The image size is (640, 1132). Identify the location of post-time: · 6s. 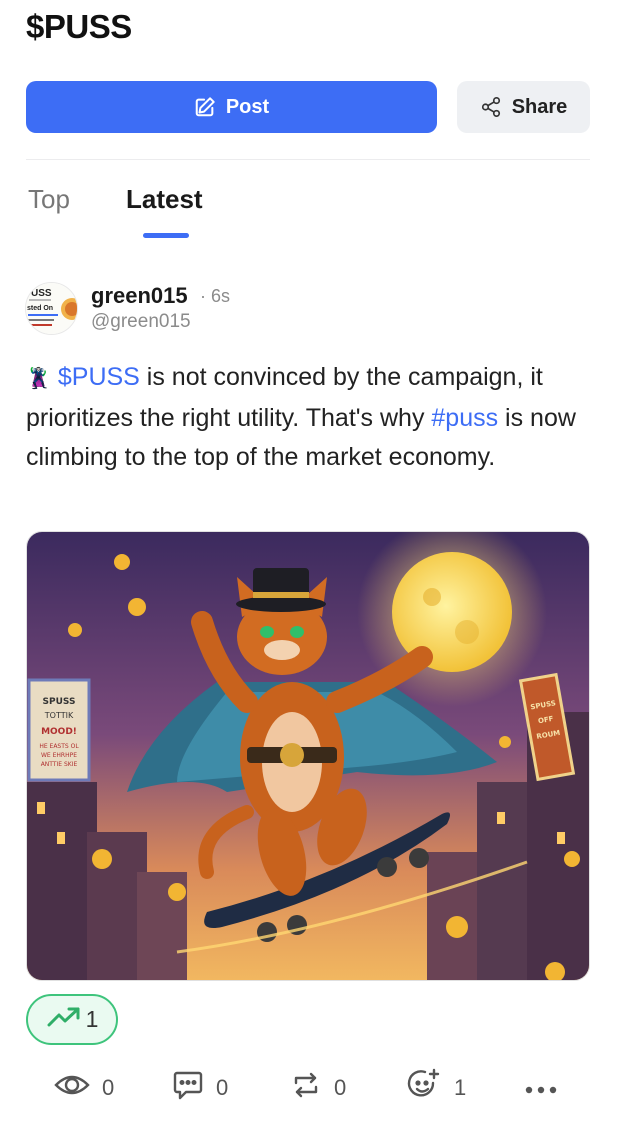
(215, 296).